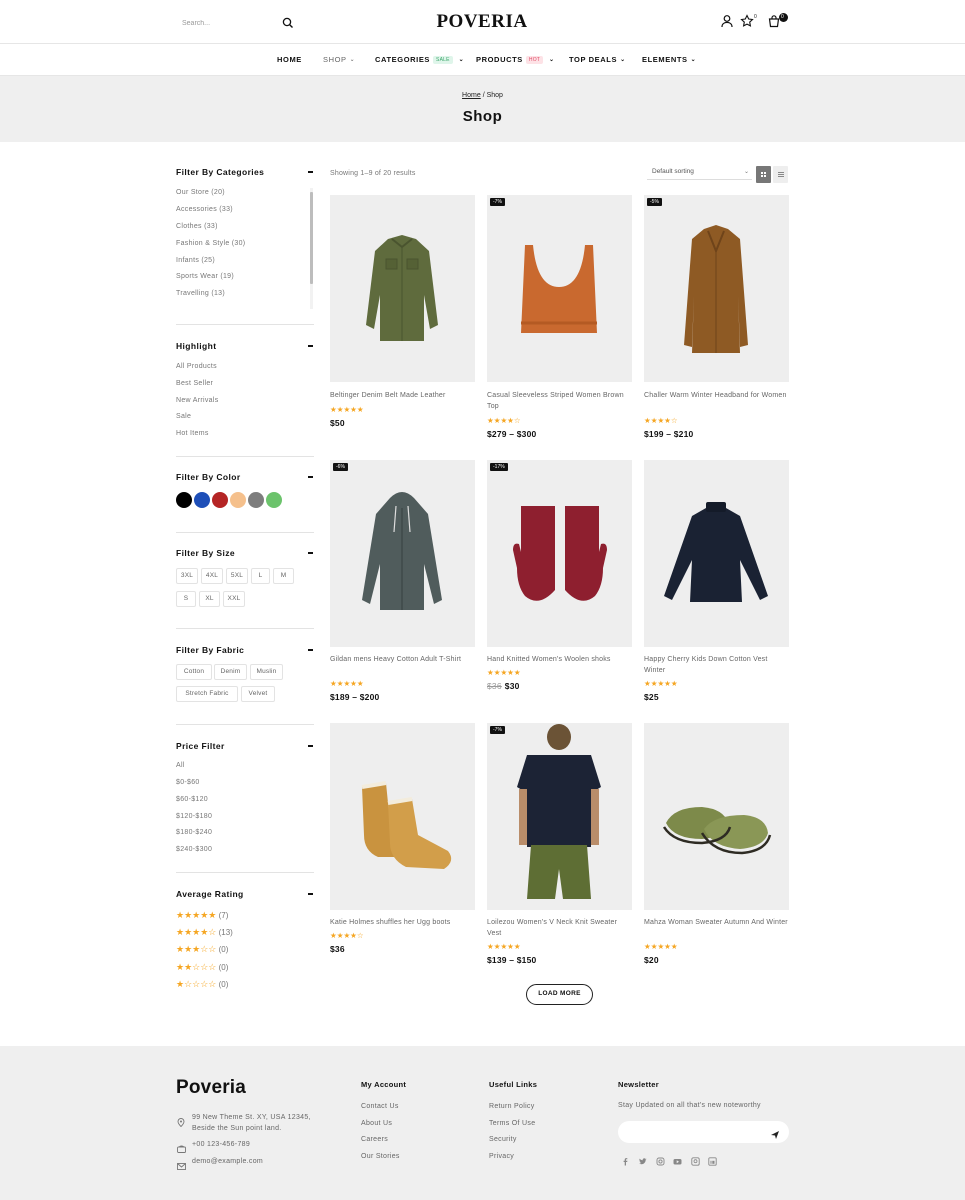 Image resolution: width=965 pixels, height=1200 pixels. Describe the element at coordinates (283, 576) in the screenshot. I see `size-chip: M` at that location.